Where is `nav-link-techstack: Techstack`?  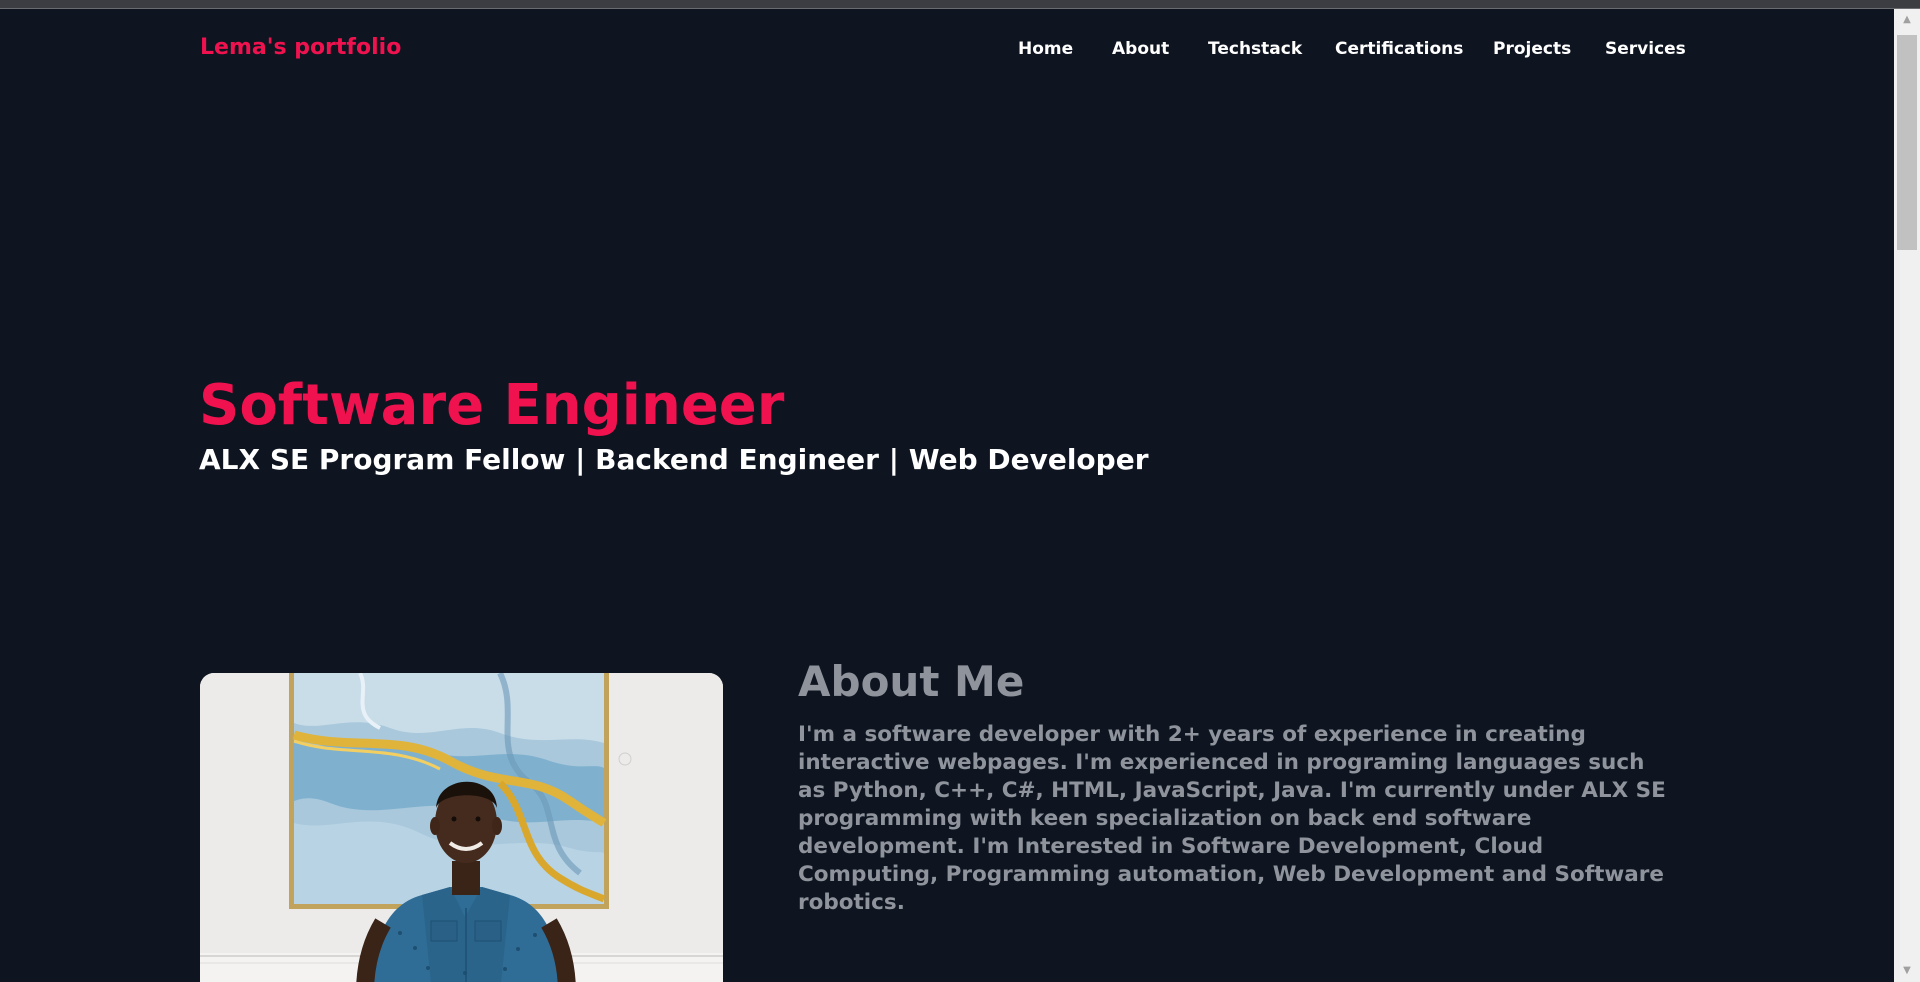 nav-link-techstack: Techstack is located at coordinates (1255, 49).